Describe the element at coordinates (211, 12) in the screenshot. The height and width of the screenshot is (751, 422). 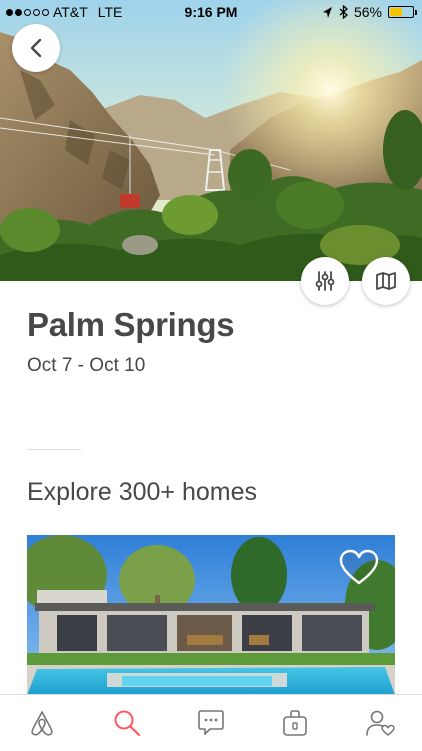
I see `status-bar: AT&T LTE 9:16 PM 56%` at that location.